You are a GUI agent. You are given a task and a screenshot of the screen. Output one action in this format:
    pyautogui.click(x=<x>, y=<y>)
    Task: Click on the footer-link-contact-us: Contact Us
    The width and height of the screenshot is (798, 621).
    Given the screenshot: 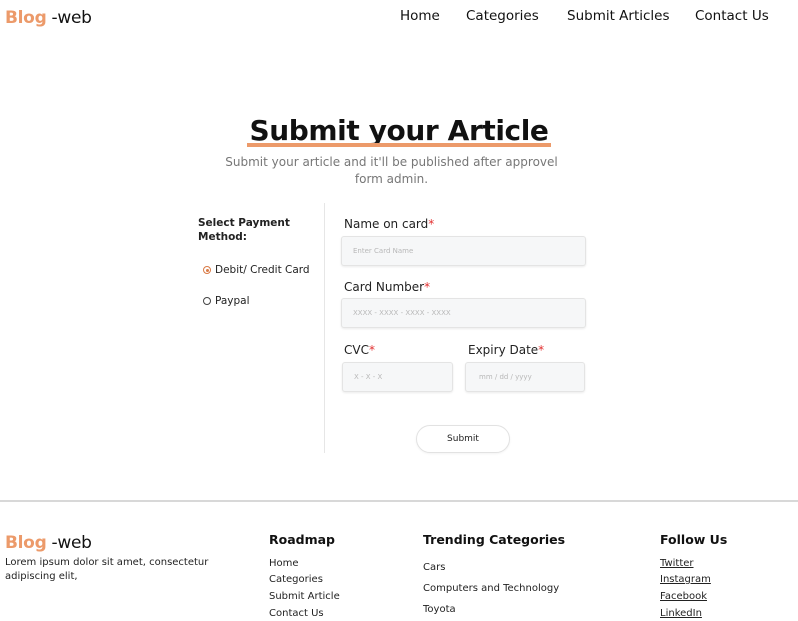 What is the action you would take?
    pyautogui.click(x=296, y=613)
    